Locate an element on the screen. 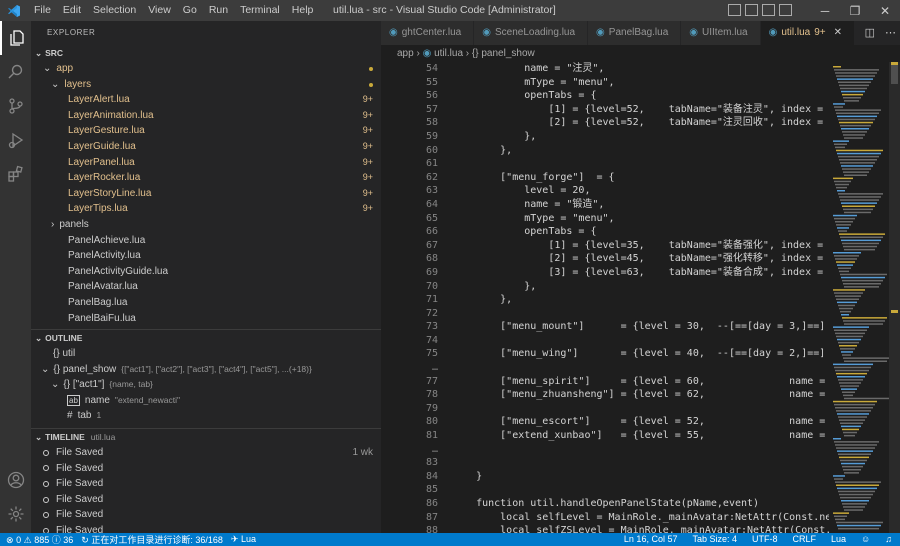 Image resolution: width=900 pixels, height=546 pixels. menu-run: Run is located at coordinates (218, 10).